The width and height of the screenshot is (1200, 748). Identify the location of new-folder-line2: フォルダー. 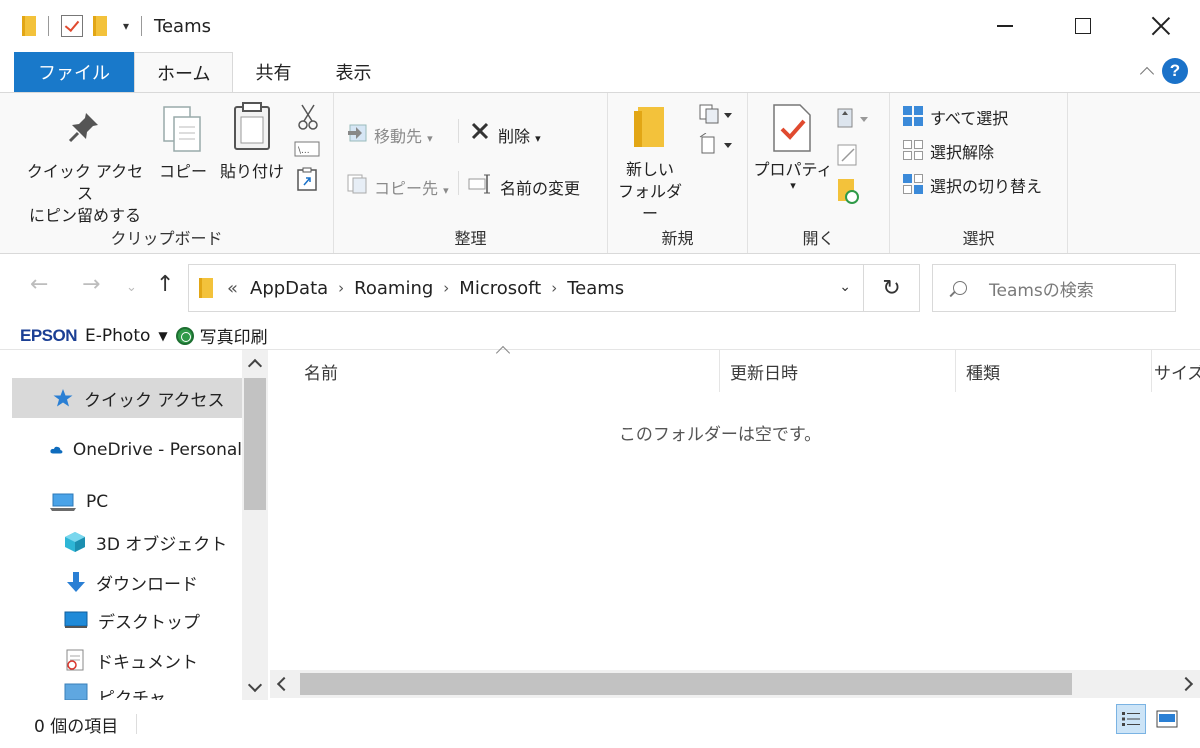
(649, 202).